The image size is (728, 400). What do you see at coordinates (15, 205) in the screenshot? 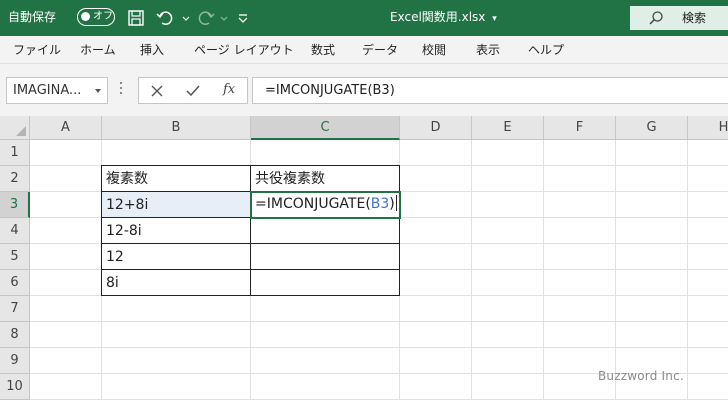
I see `row-header-3: 3` at bounding box center [15, 205].